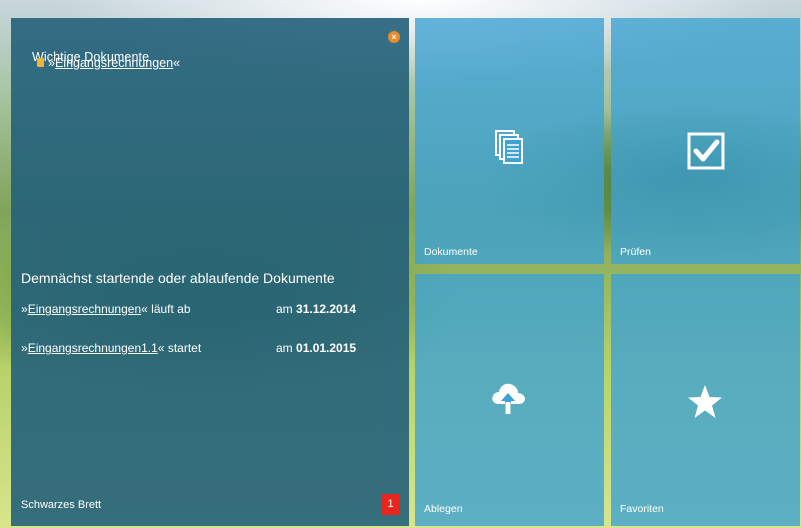  What do you see at coordinates (635, 252) in the screenshot?
I see `tile-label: Prüfen` at bounding box center [635, 252].